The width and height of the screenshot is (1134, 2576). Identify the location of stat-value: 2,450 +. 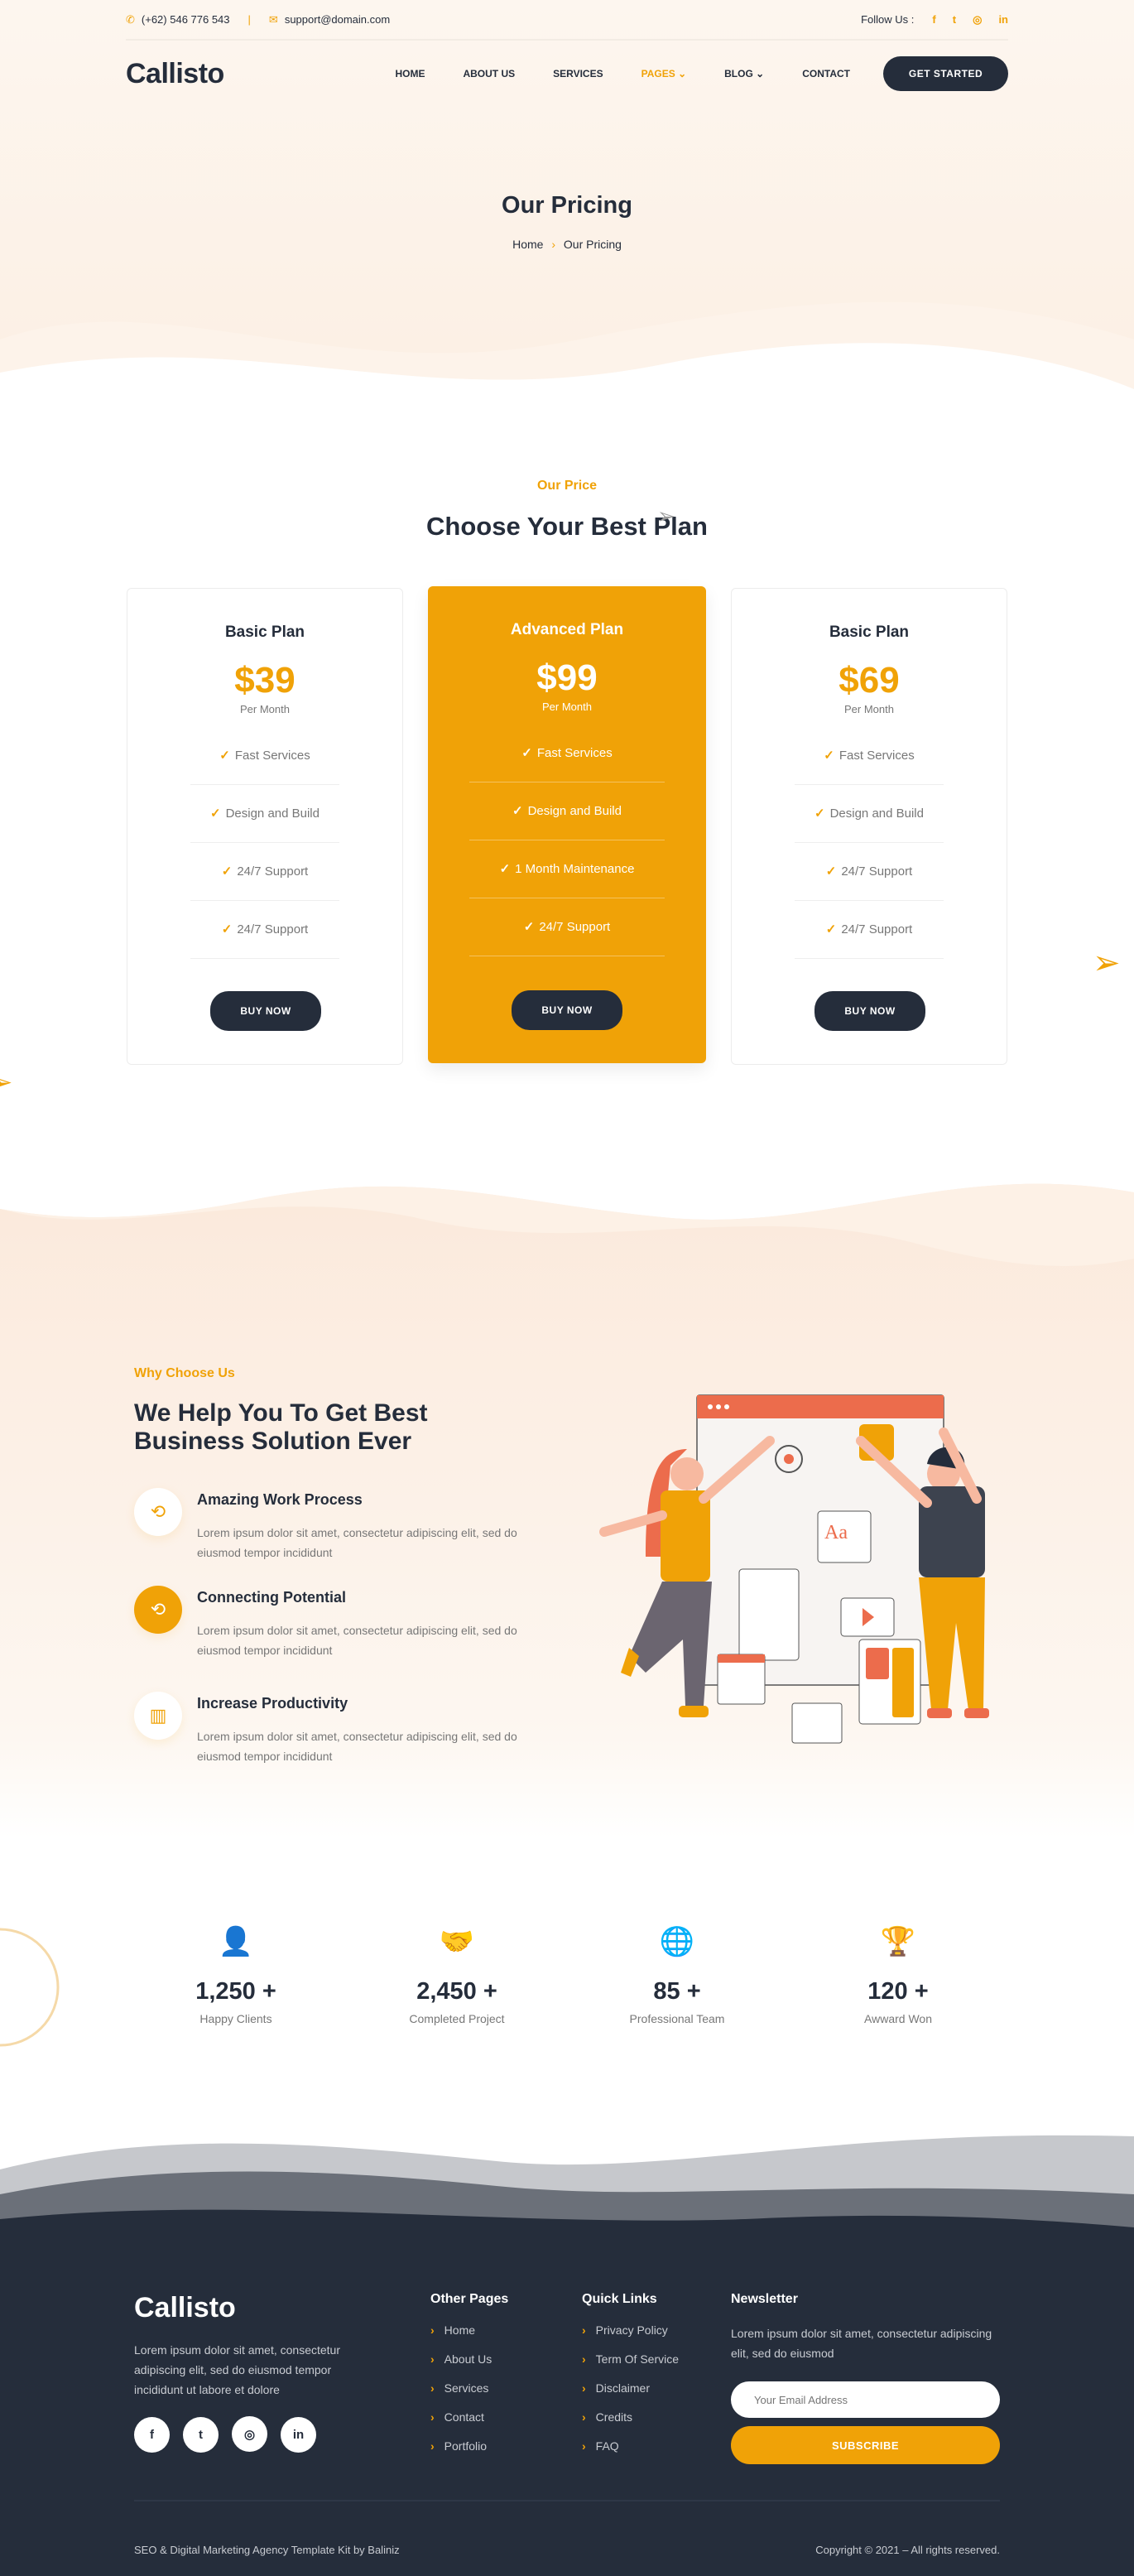
(457, 1991).